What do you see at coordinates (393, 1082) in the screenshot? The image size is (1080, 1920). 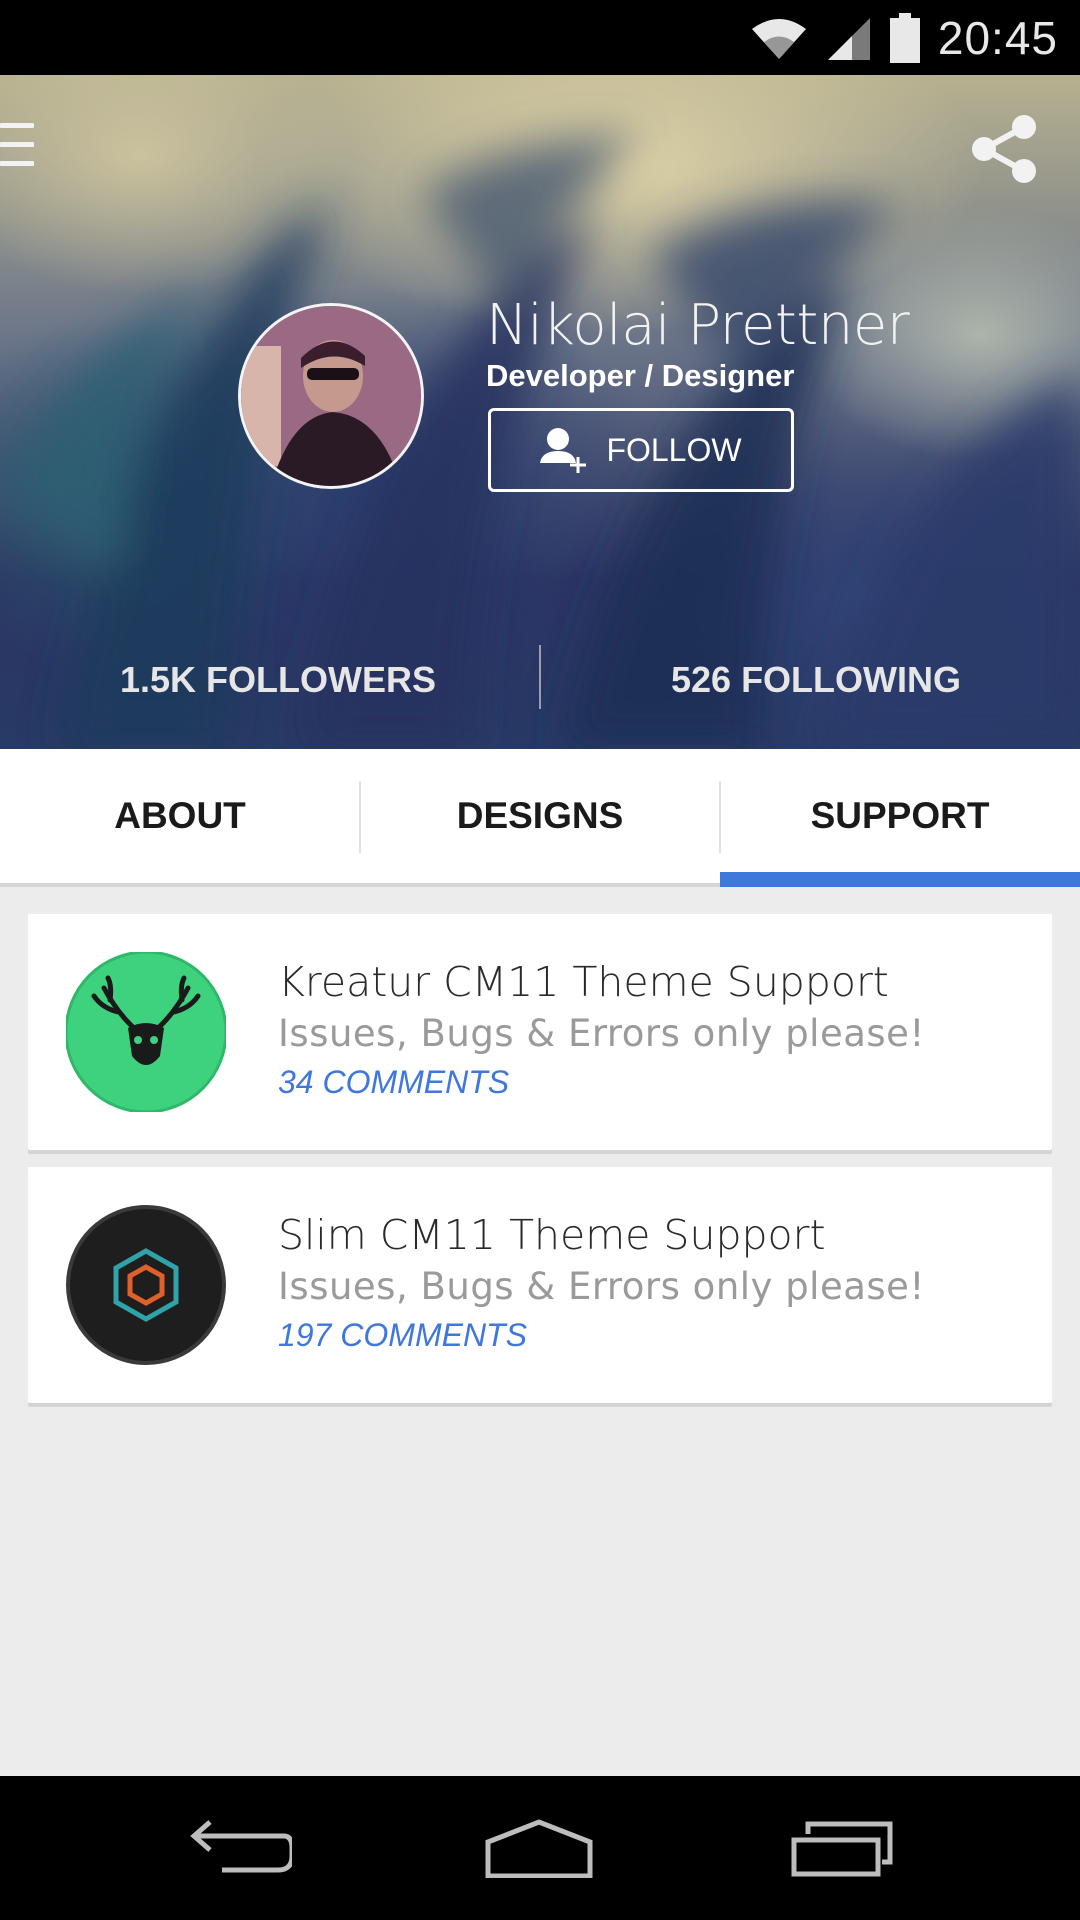 I see `comments-link: 34 COMMENTS` at bounding box center [393, 1082].